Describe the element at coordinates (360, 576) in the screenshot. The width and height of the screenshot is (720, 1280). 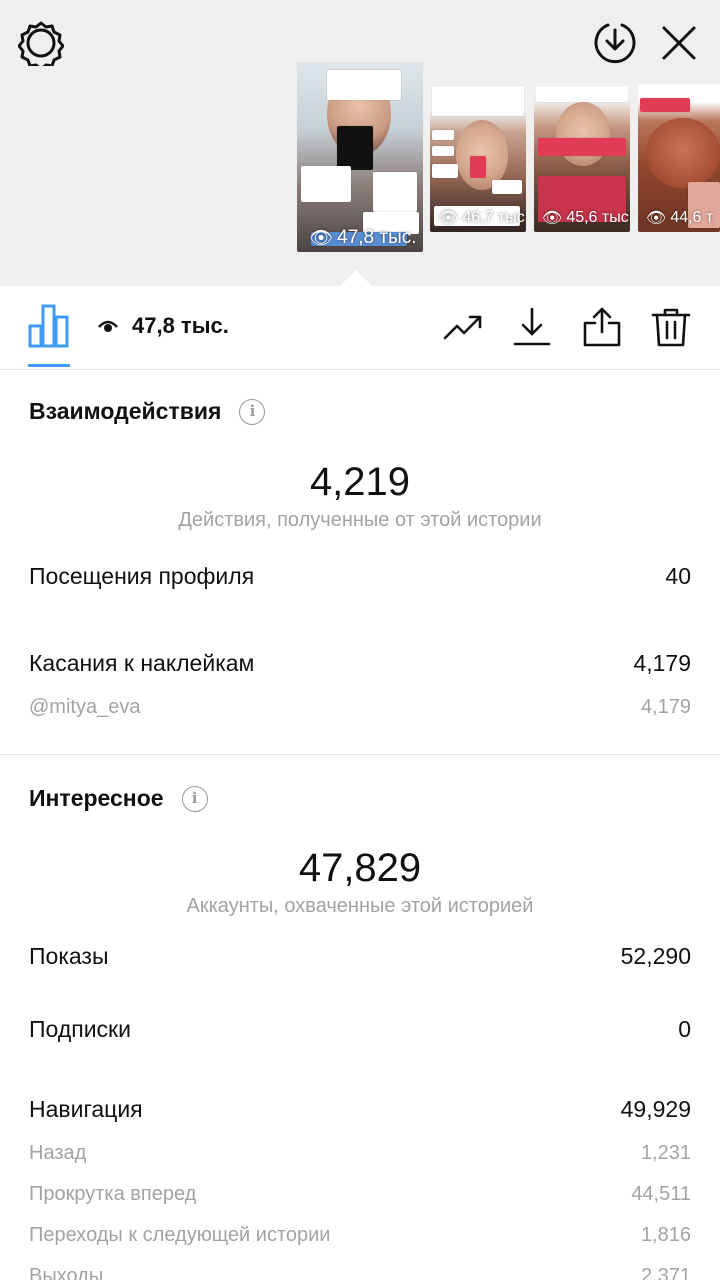
I see `stat-row-profile-visits: Посещения профиля 40` at that location.